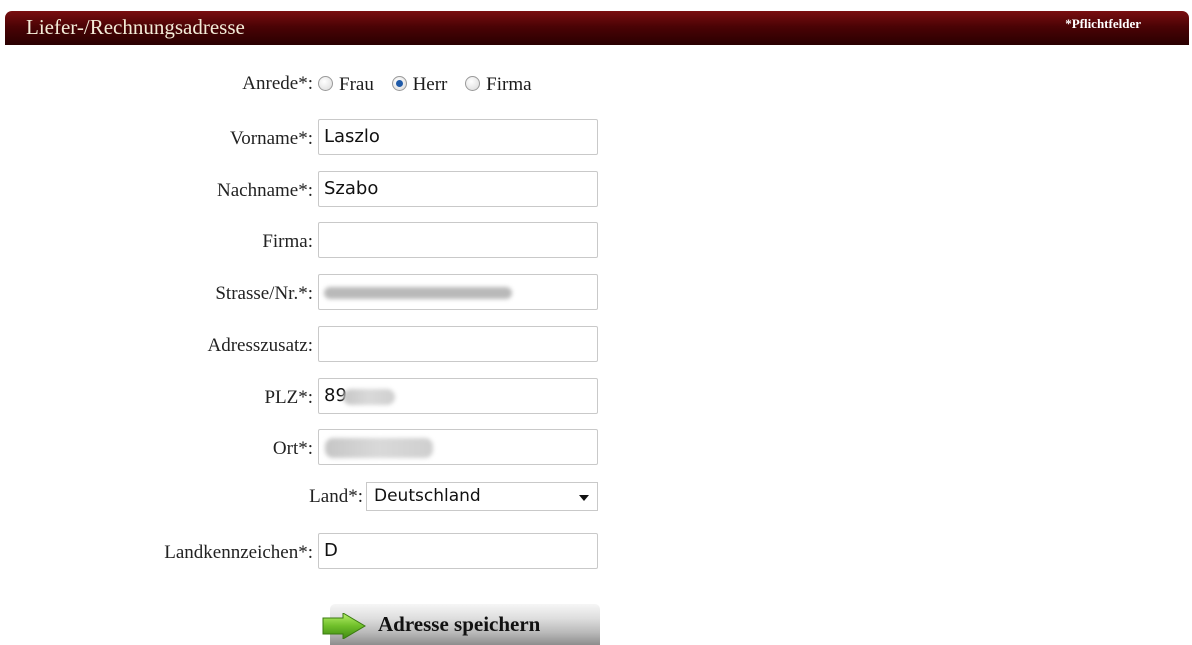 Image resolution: width=1192 pixels, height=645 pixels. Describe the element at coordinates (325, 84) in the screenshot. I see `salutation-radio-frau` at that location.